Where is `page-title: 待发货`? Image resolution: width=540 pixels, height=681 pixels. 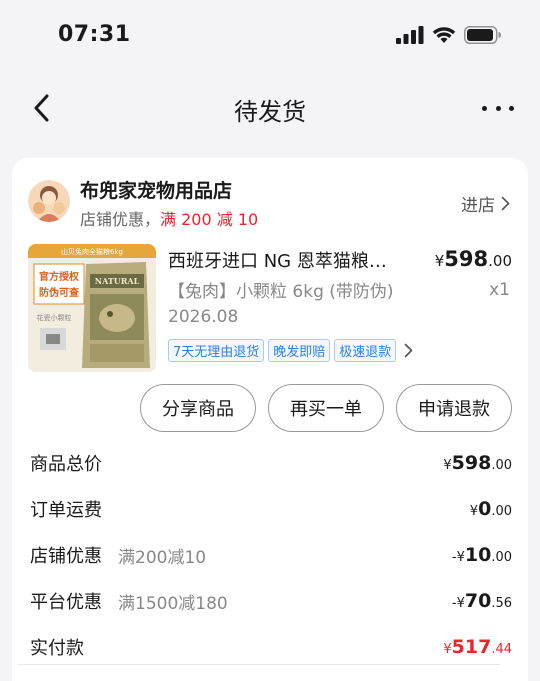
page-title: 待发货 is located at coordinates (270, 112).